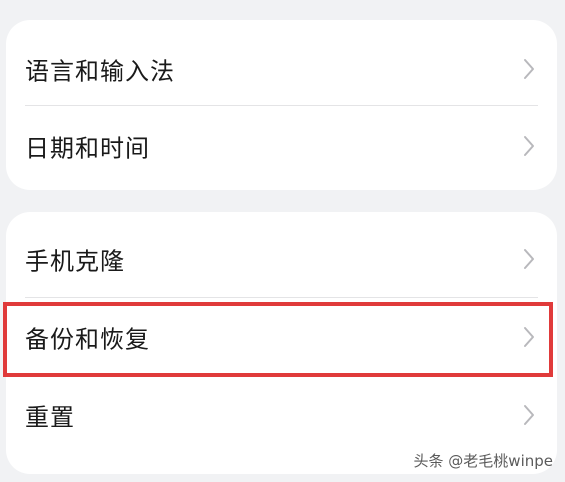 The image size is (565, 482). I want to click on settings-item-label: 日期和时间, so click(87, 148).